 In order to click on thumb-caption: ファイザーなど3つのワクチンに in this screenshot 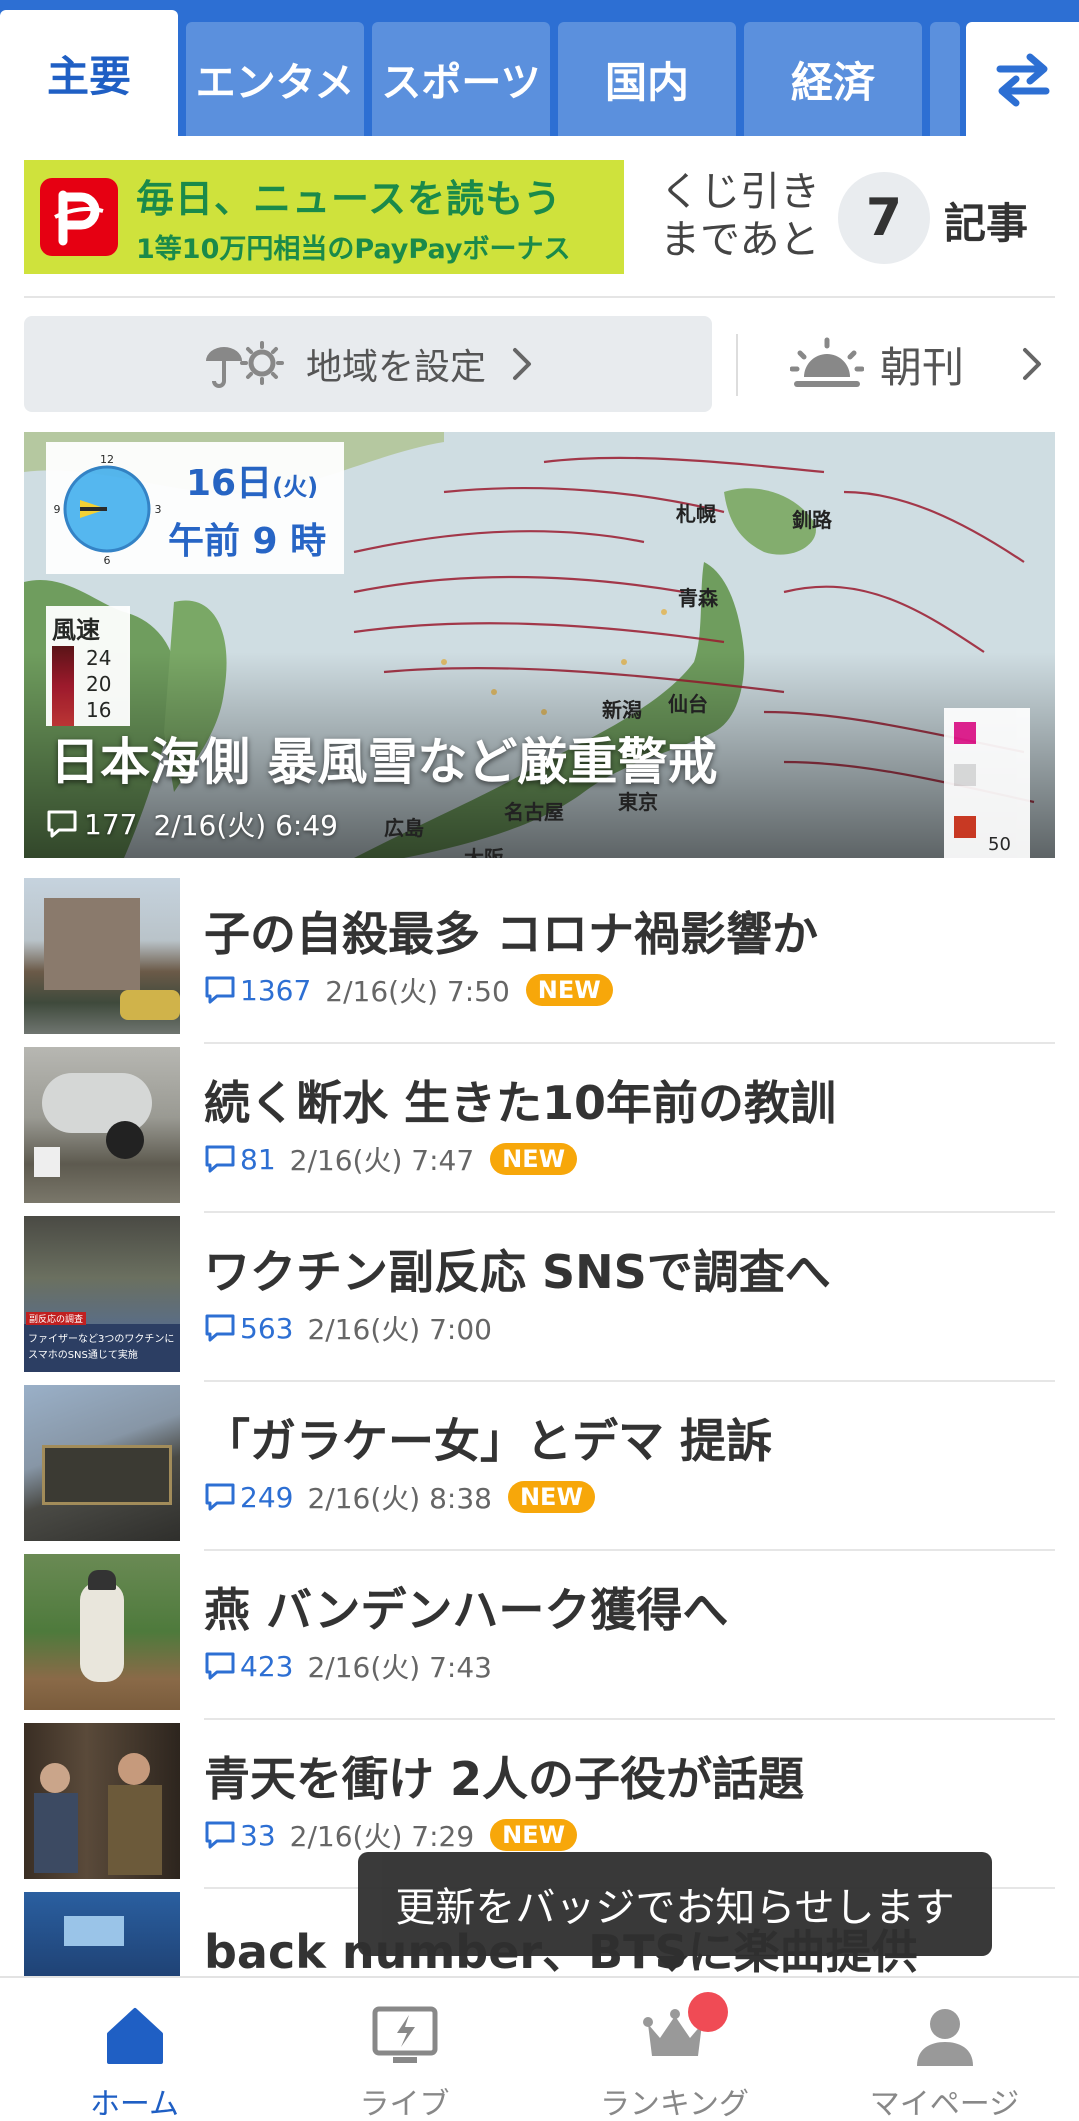, I will do `click(101, 1339)`.